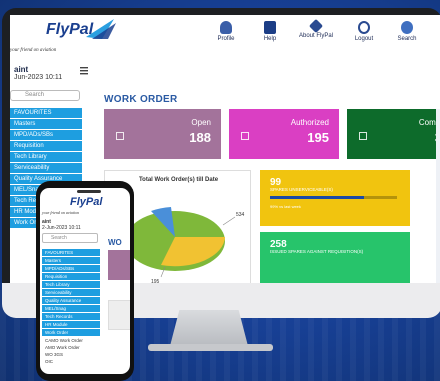  Describe the element at coordinates (61, 228) in the screenshot. I see `phone-datetime: 2-Jun-2023 10:11` at that location.